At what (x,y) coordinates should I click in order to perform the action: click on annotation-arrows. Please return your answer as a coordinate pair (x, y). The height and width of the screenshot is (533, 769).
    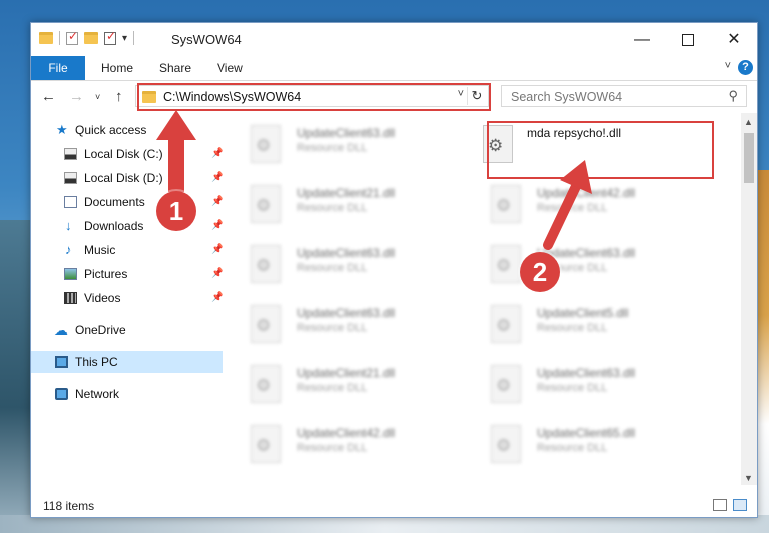
    Looking at the image, I should click on (374, 180).